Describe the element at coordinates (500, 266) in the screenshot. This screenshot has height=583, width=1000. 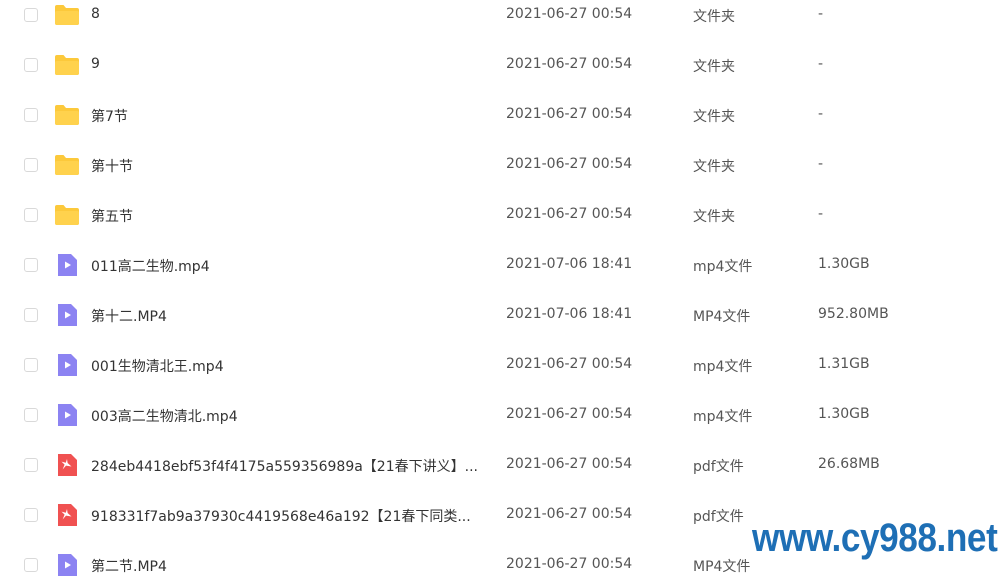
I see `file-row: 011高二生物.mp4 2021-07-06 18:41 mp4文件 1.30GB` at that location.